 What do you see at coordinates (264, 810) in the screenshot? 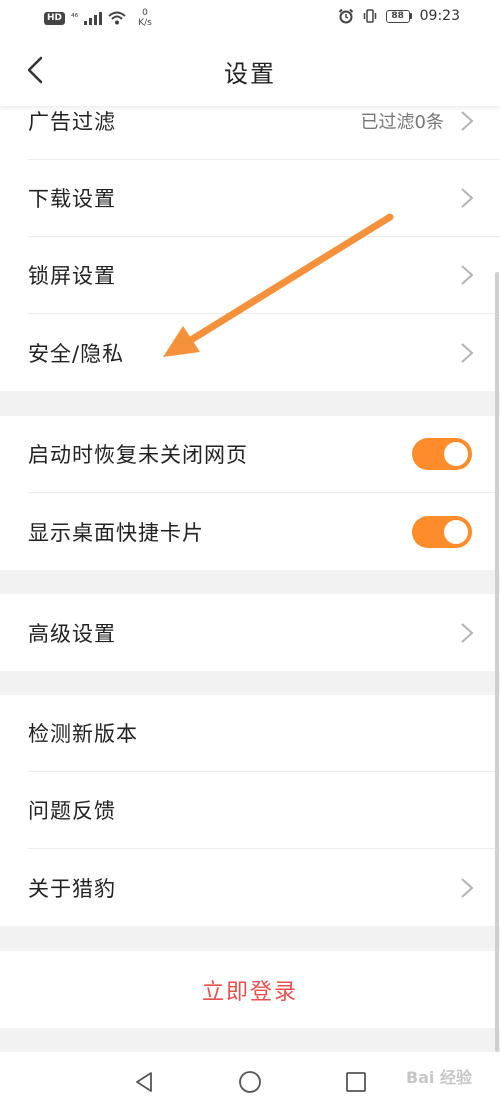
I see `settings-row-feedback: 问题反馈` at bounding box center [264, 810].